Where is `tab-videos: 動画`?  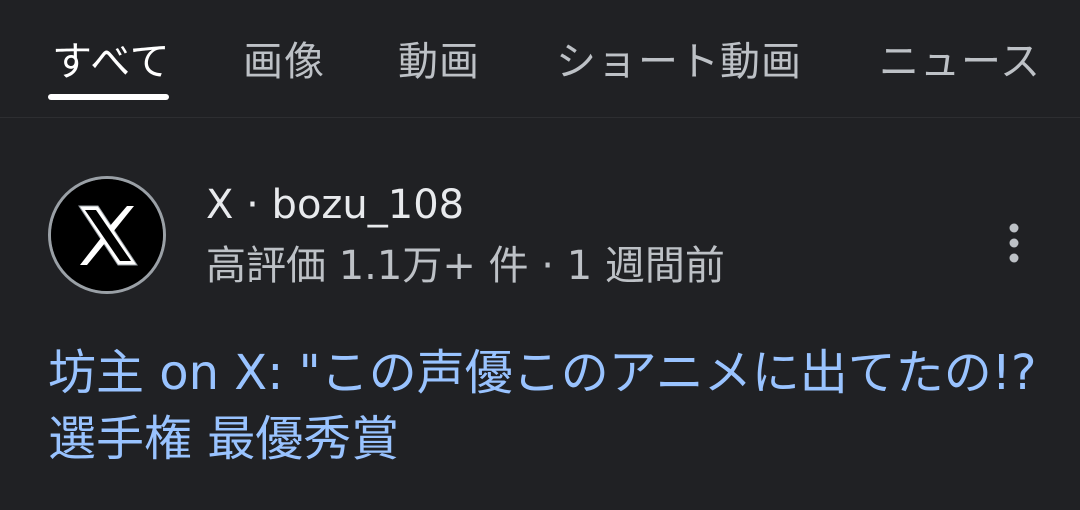 tab-videos: 動画 is located at coordinates (439, 62).